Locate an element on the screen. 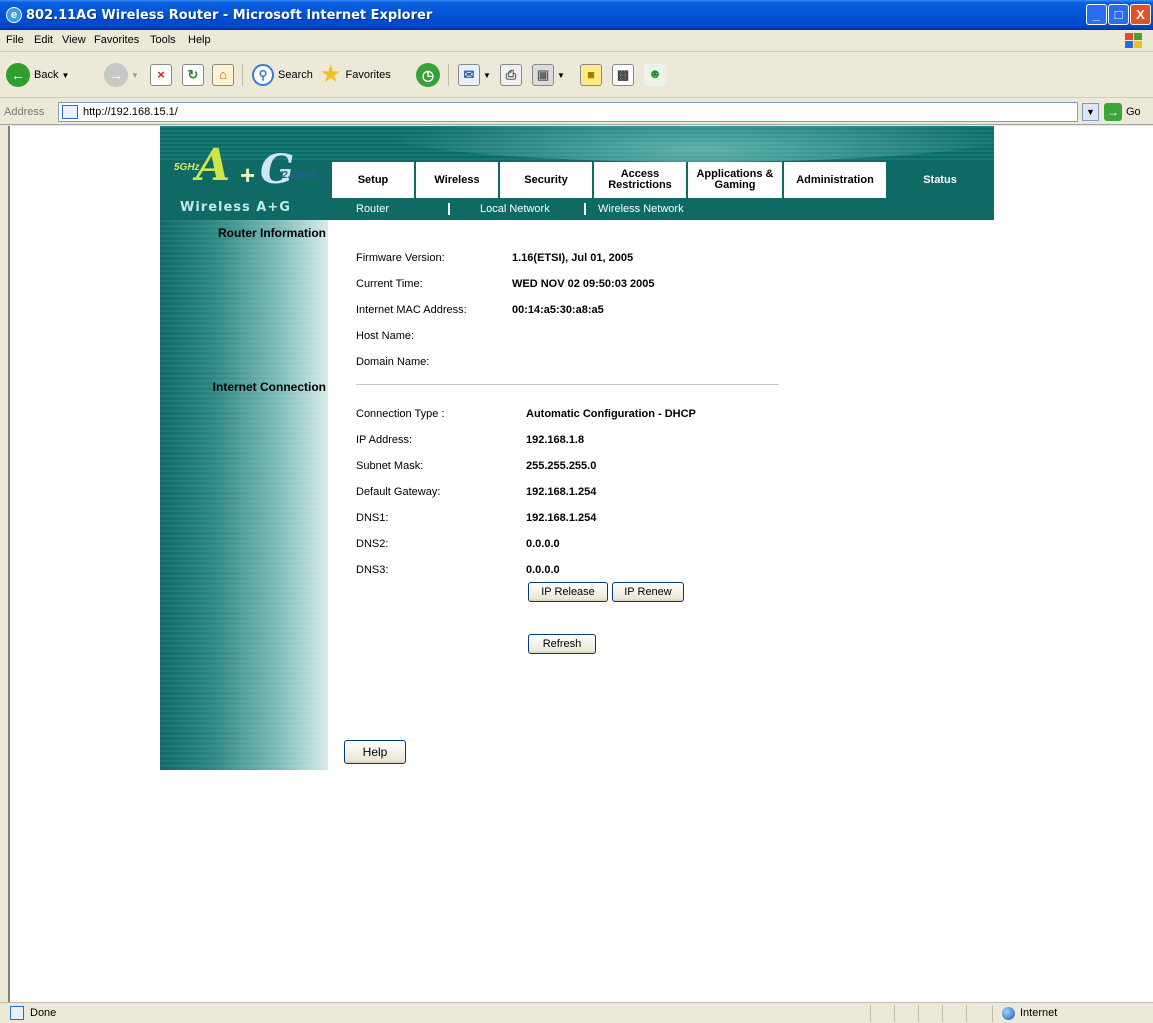 This screenshot has height=1023, width=1153. dns1-label: DNS1: is located at coordinates (372, 518).